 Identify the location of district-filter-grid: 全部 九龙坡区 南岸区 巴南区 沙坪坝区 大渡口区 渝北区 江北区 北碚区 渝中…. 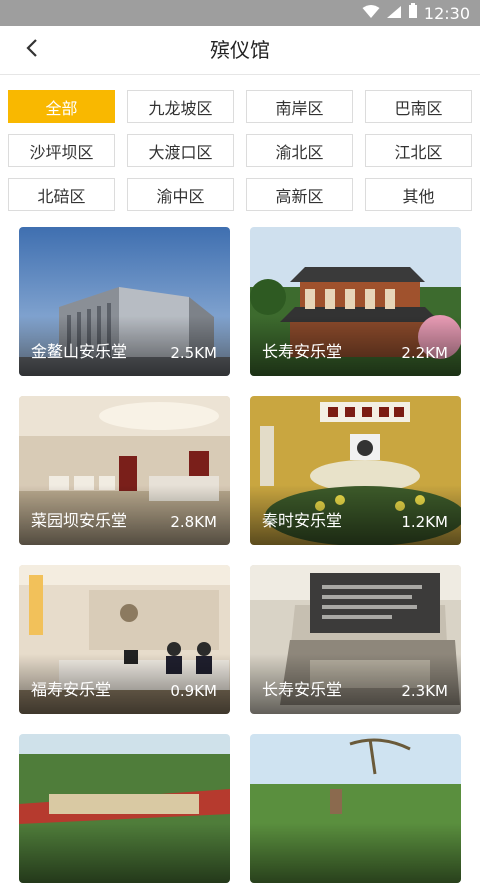
(240, 150).